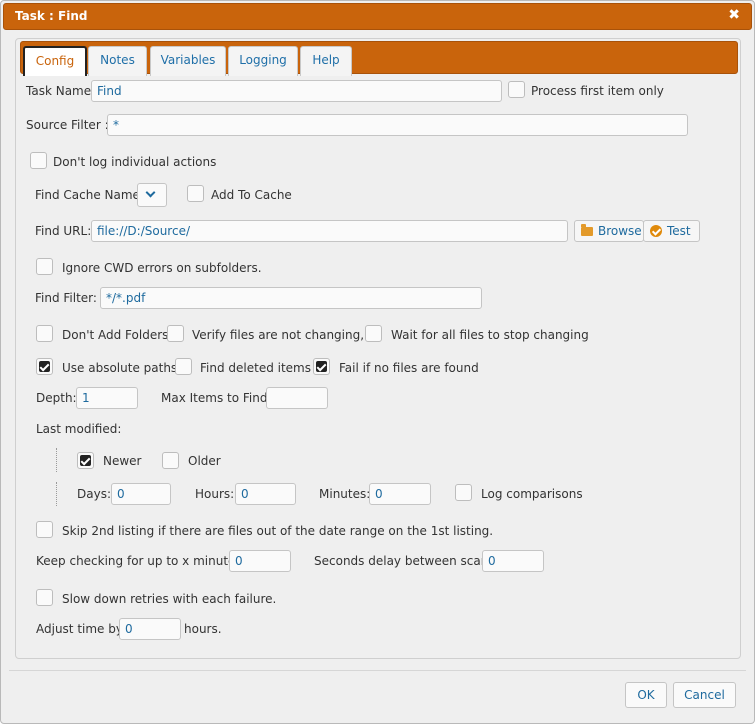 The width and height of the screenshot is (755, 724). What do you see at coordinates (251, 195) in the screenshot?
I see `add-to-cache-label: Add To Cache` at bounding box center [251, 195].